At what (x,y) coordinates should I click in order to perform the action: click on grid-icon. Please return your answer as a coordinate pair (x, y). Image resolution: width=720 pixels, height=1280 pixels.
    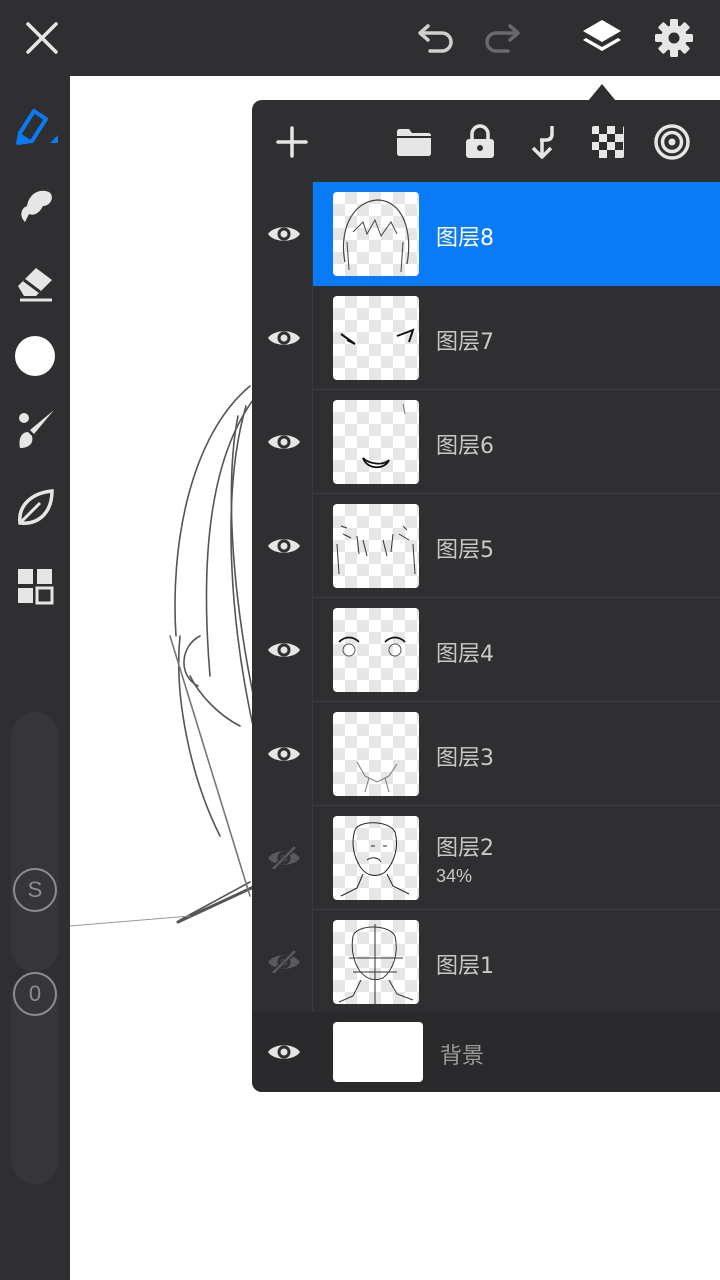
    Looking at the image, I should click on (35, 586).